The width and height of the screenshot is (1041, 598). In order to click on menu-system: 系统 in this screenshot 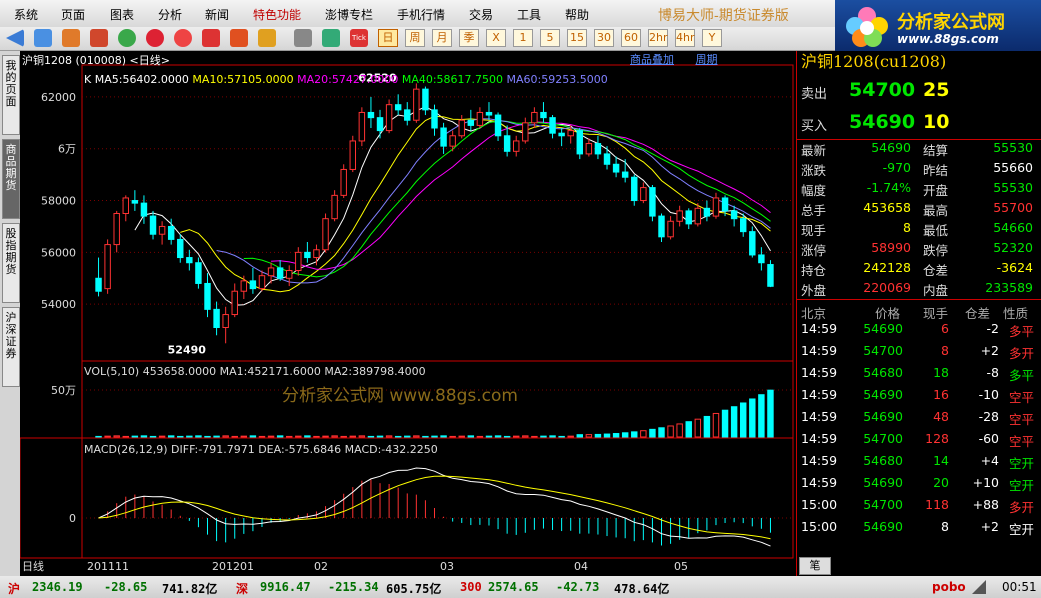, I will do `click(26, 14)`.